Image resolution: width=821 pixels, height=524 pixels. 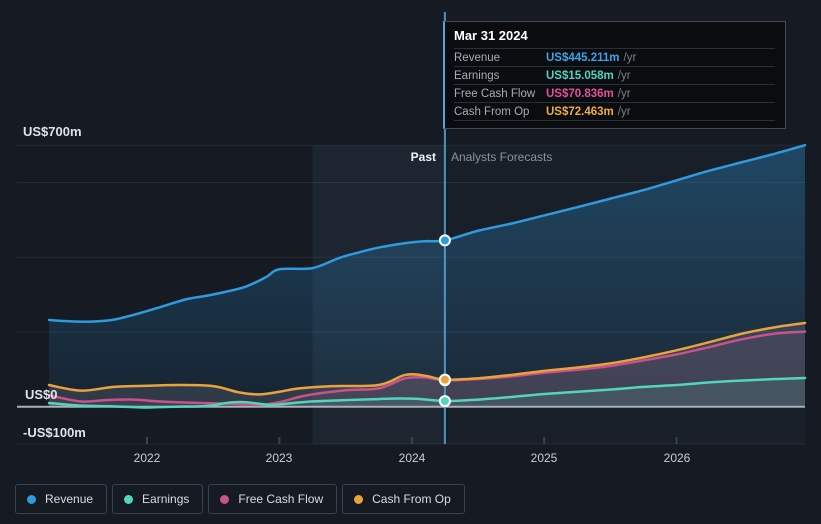 I want to click on x-axis-label-2024: 2024, so click(x=412, y=458).